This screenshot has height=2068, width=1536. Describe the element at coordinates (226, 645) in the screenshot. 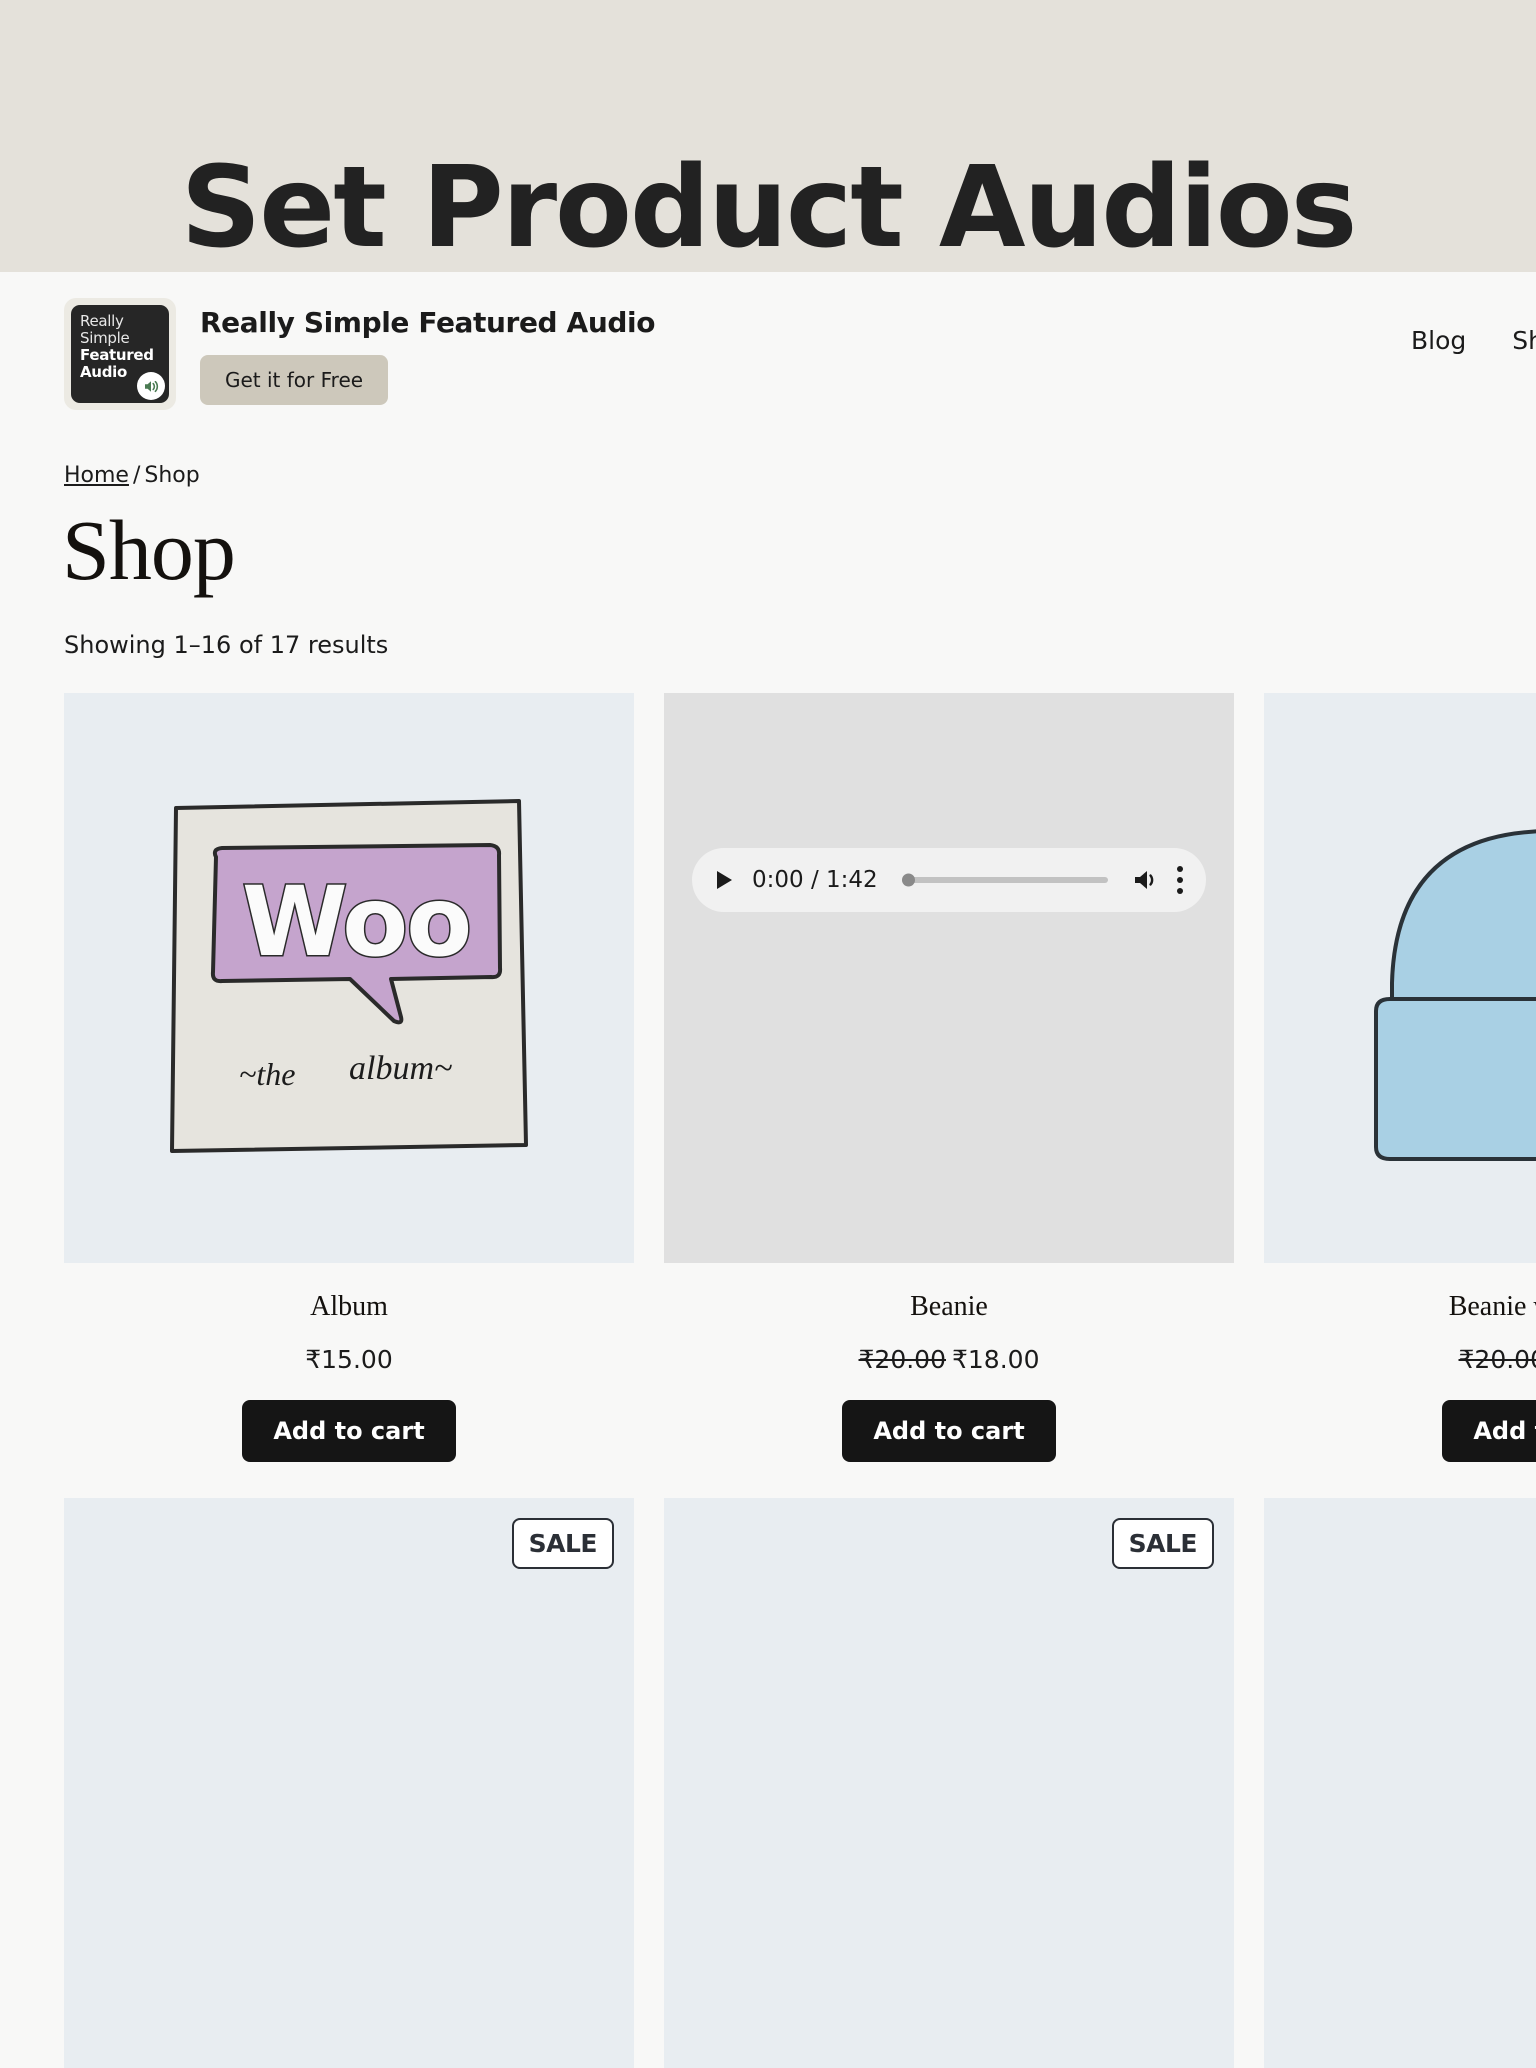

I see `result-count: Showing 1–16 of 17 results` at that location.